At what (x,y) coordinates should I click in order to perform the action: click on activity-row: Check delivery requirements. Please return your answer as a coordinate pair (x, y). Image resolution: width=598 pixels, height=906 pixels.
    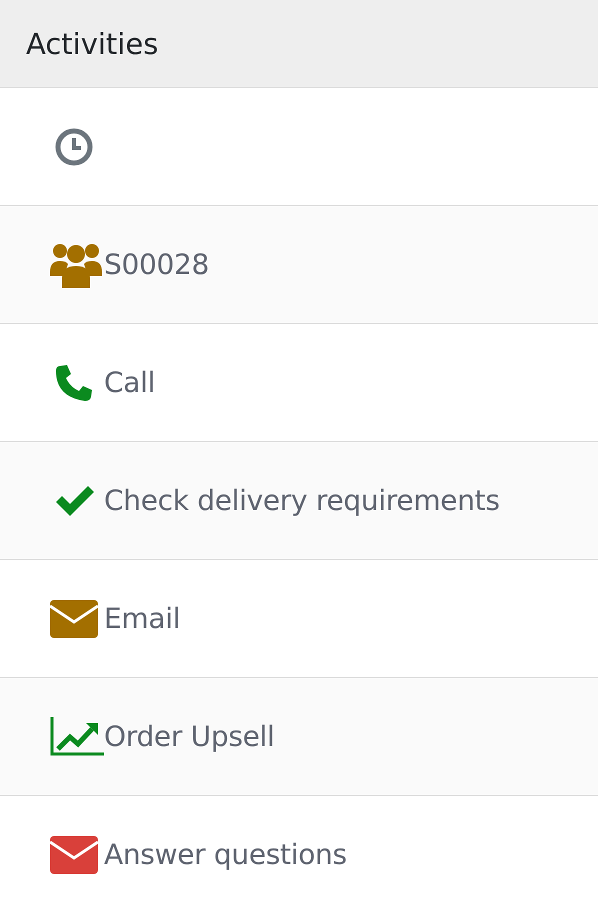
    Looking at the image, I should click on (299, 501).